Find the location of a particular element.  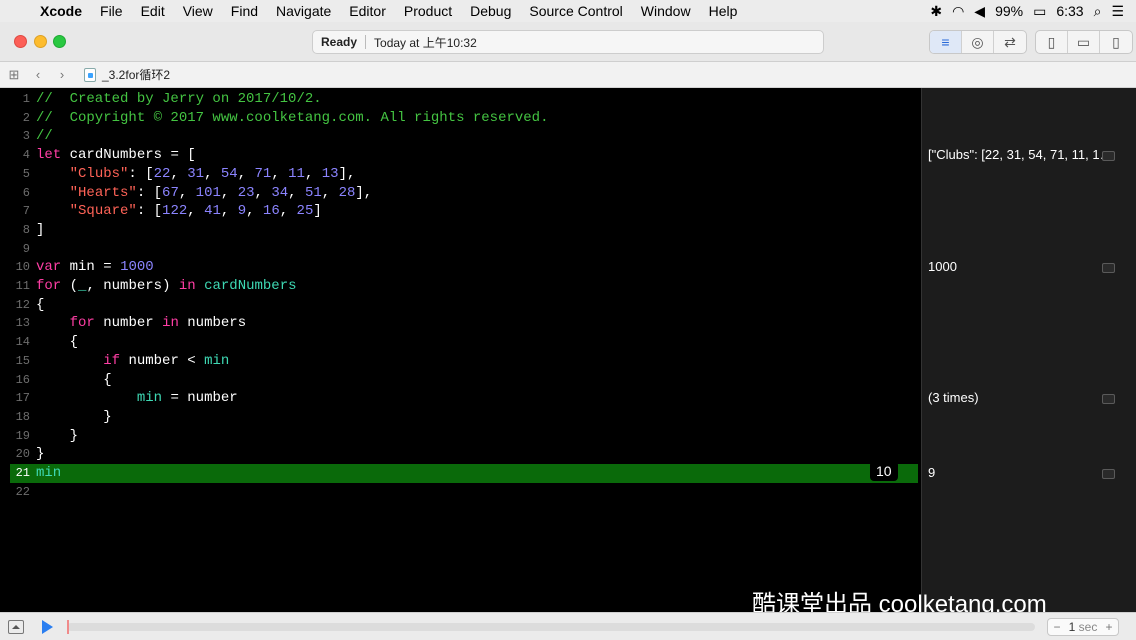

code-text: "Hearts": [67, 101, 23, 34, 51, 28], is located at coordinates (221, 192).